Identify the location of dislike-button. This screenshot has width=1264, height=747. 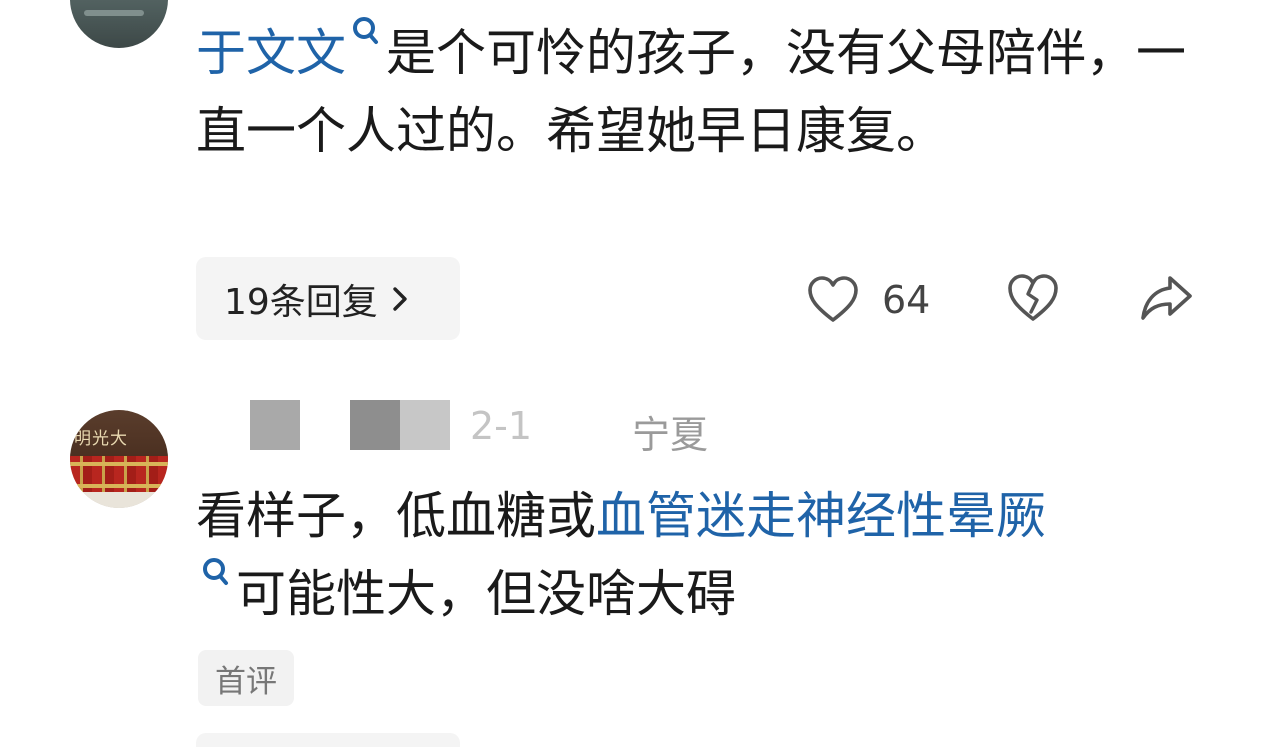
(1033, 300).